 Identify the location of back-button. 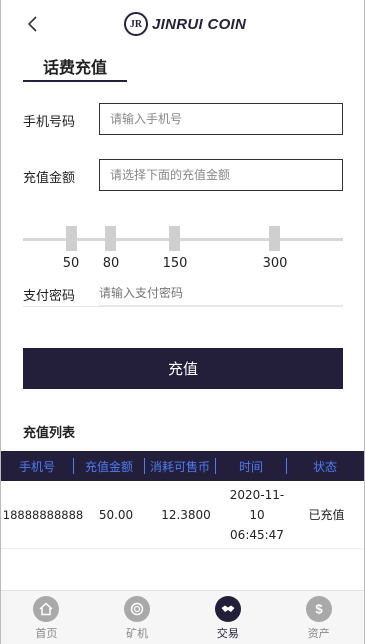
(34, 24).